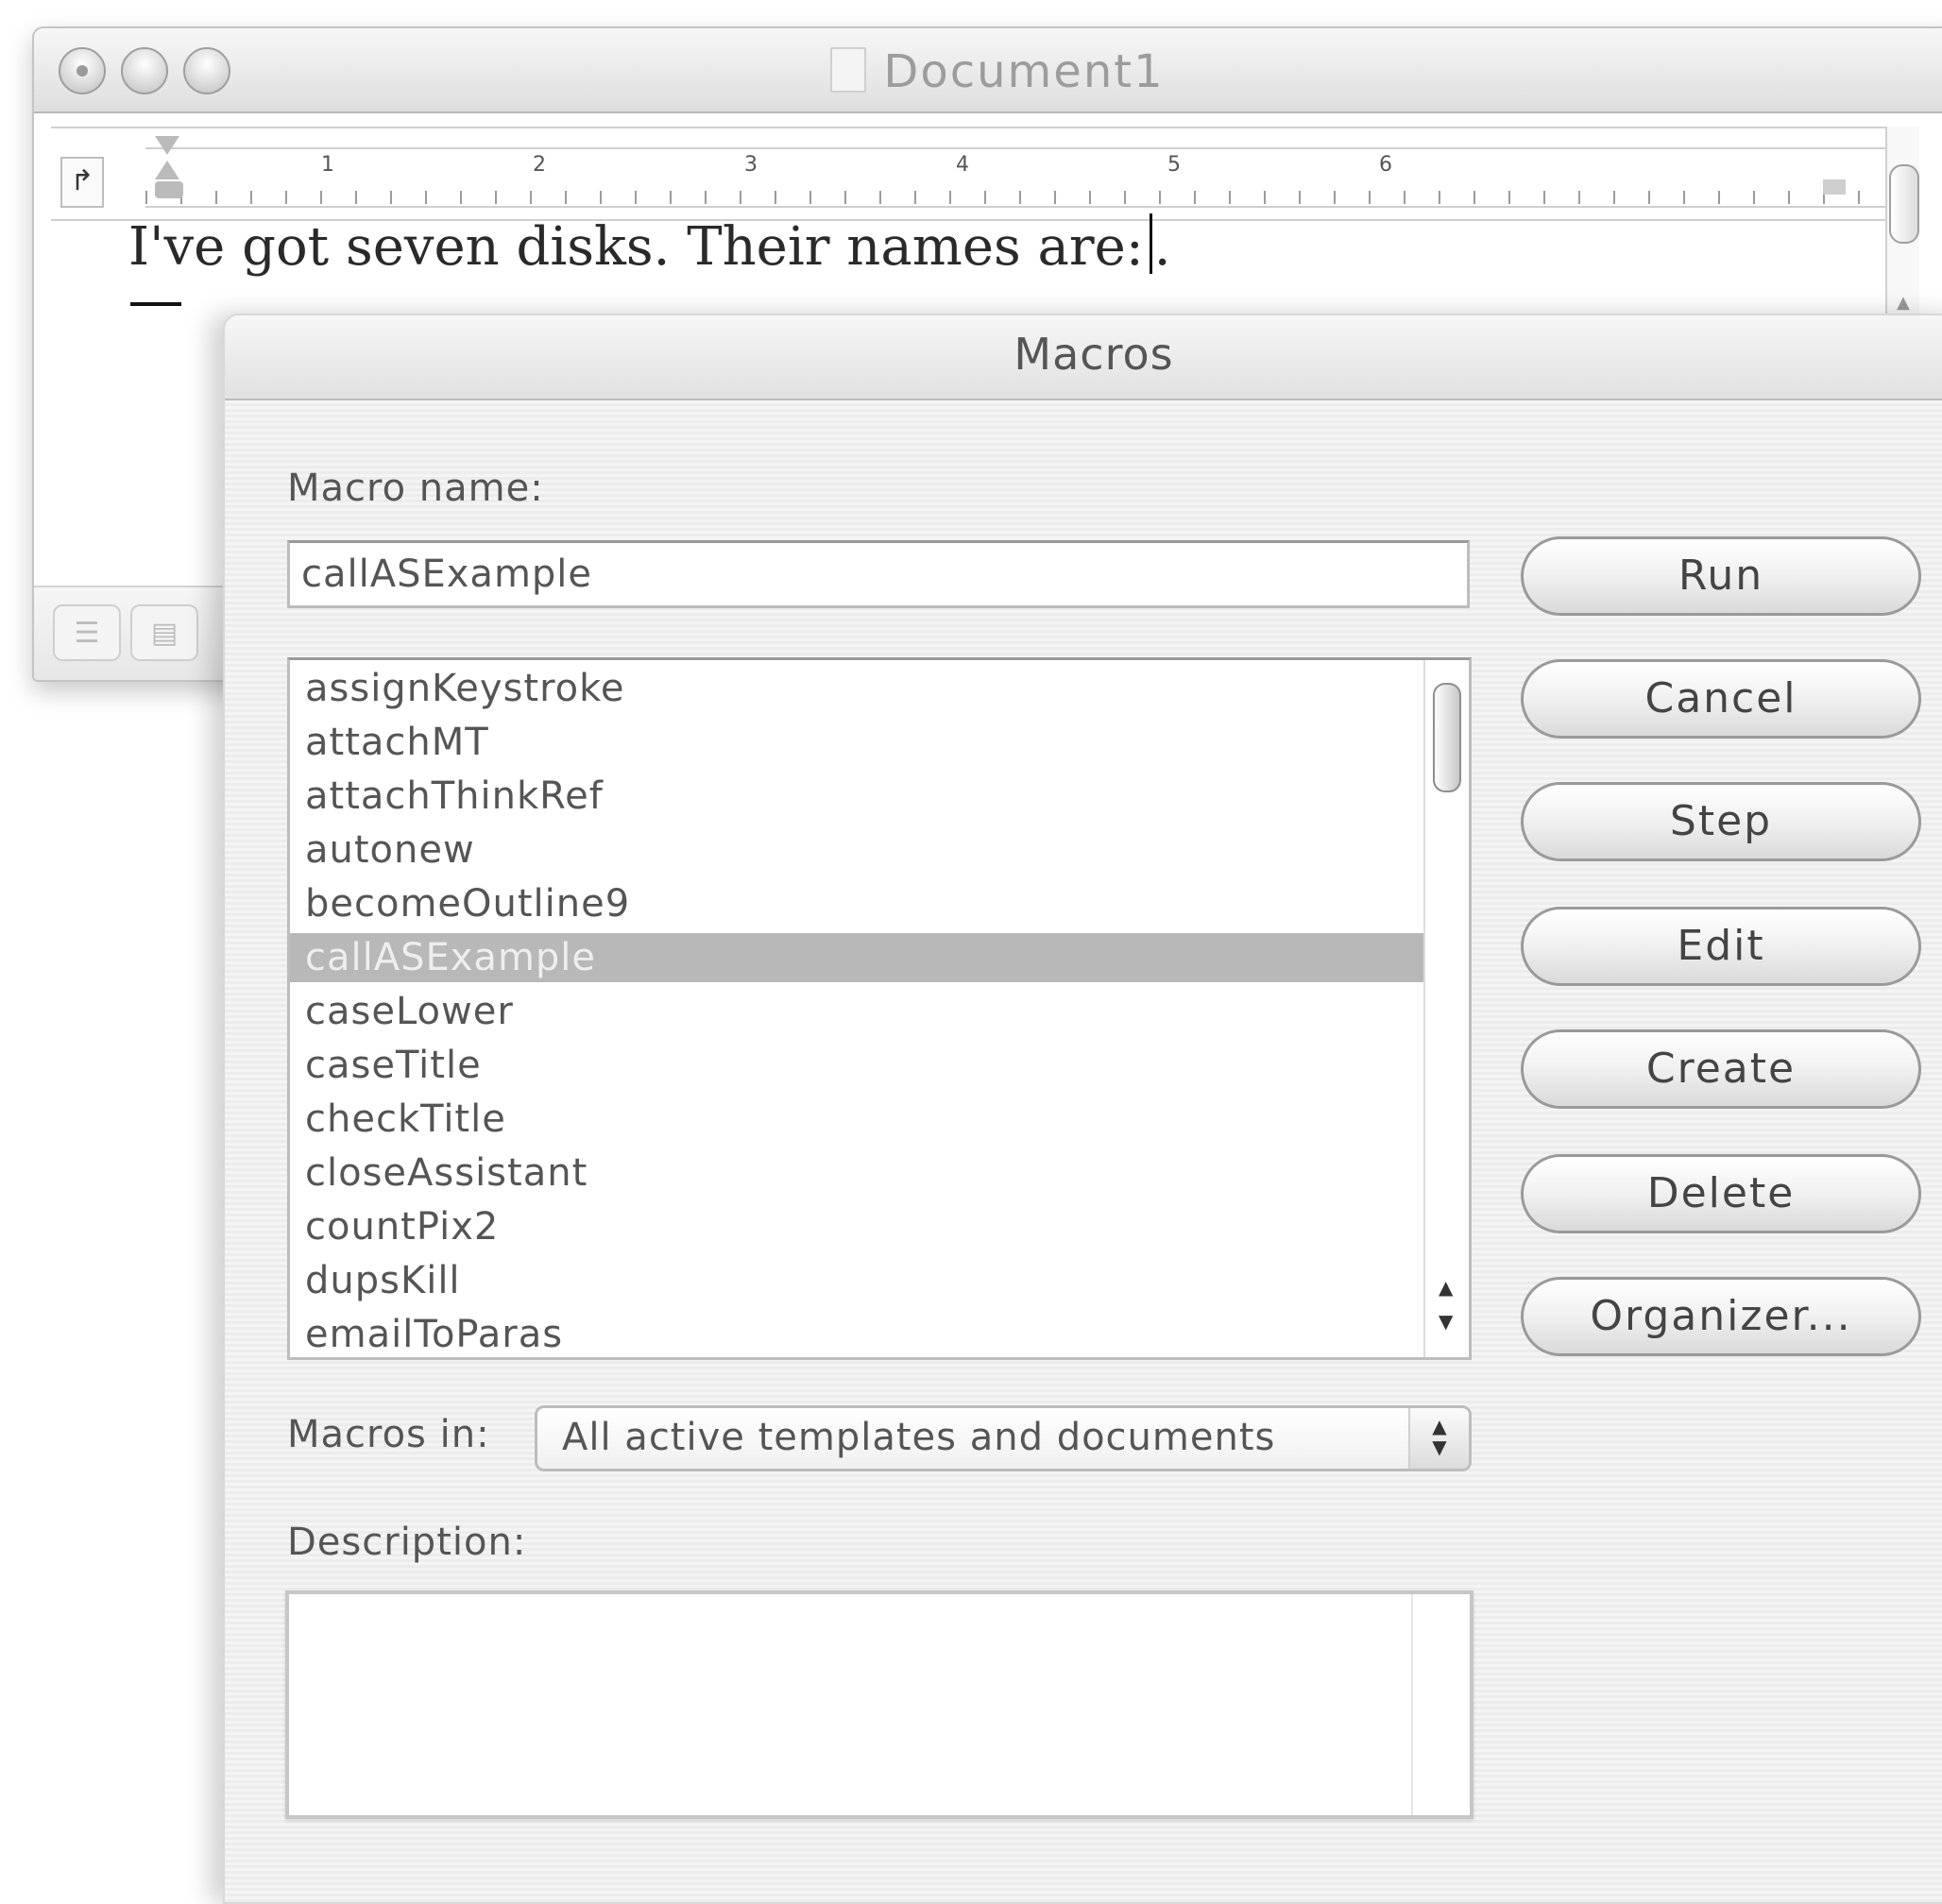 Image resolution: width=1942 pixels, height=1904 pixels. I want to click on ruler-number: 4, so click(962, 165).